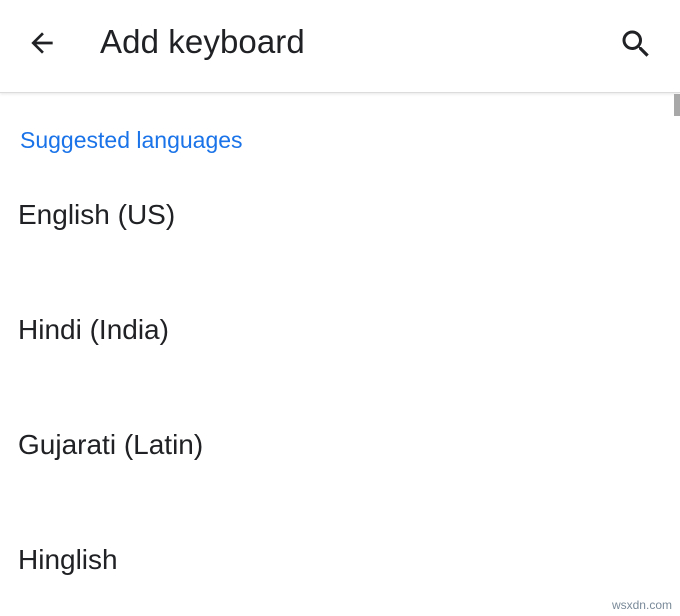  I want to click on scrollbar, so click(677, 105).